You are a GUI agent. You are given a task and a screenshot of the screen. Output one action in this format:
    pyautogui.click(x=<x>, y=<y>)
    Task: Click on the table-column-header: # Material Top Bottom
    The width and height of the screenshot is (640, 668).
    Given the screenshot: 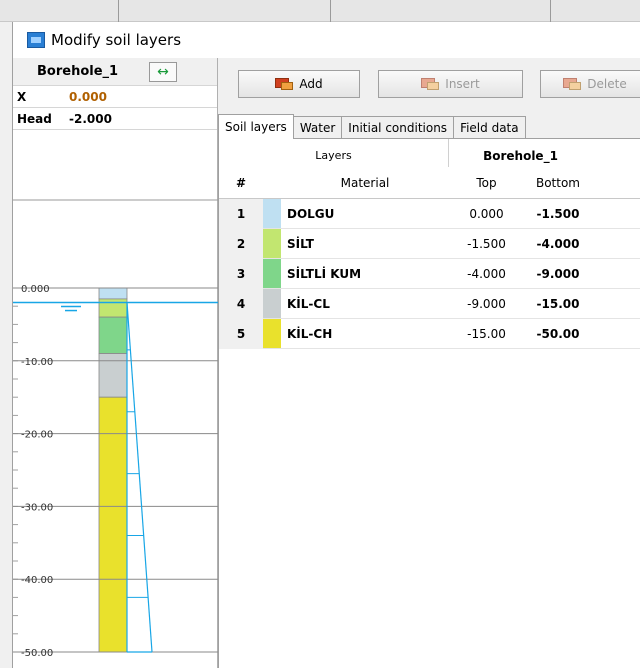 What is the action you would take?
    pyautogui.click(x=429, y=183)
    